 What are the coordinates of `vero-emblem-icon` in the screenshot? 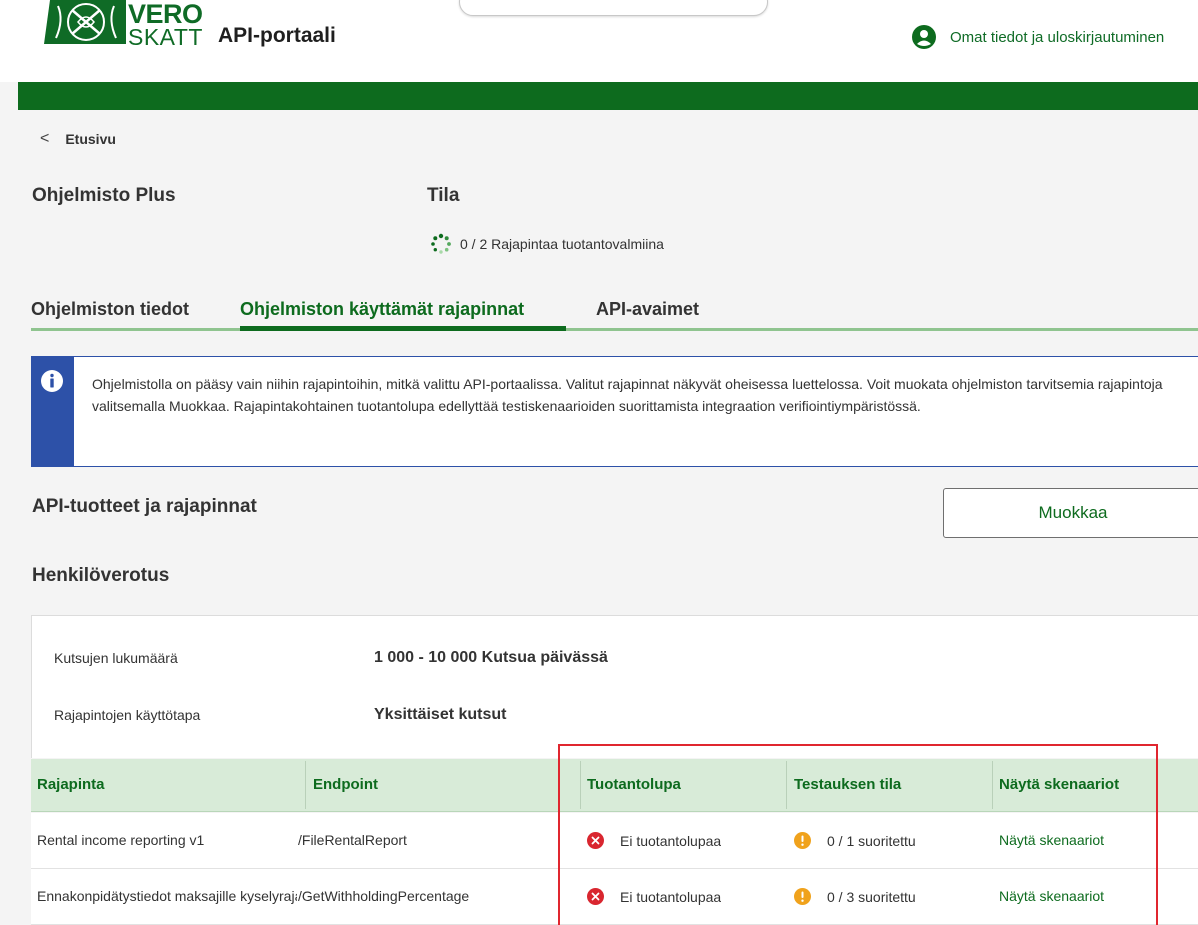 It's located at (85, 22).